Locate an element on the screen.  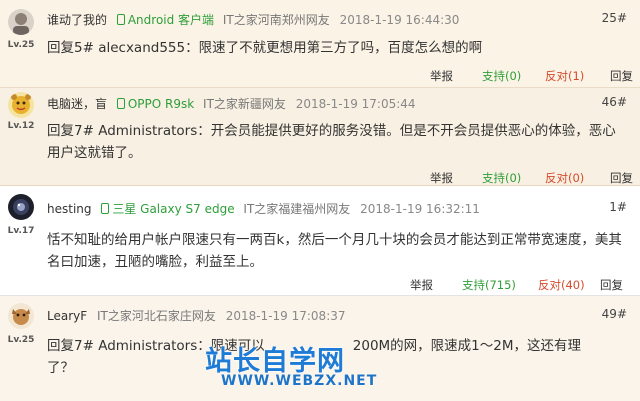
floor-number: 46# is located at coordinates (614, 102).